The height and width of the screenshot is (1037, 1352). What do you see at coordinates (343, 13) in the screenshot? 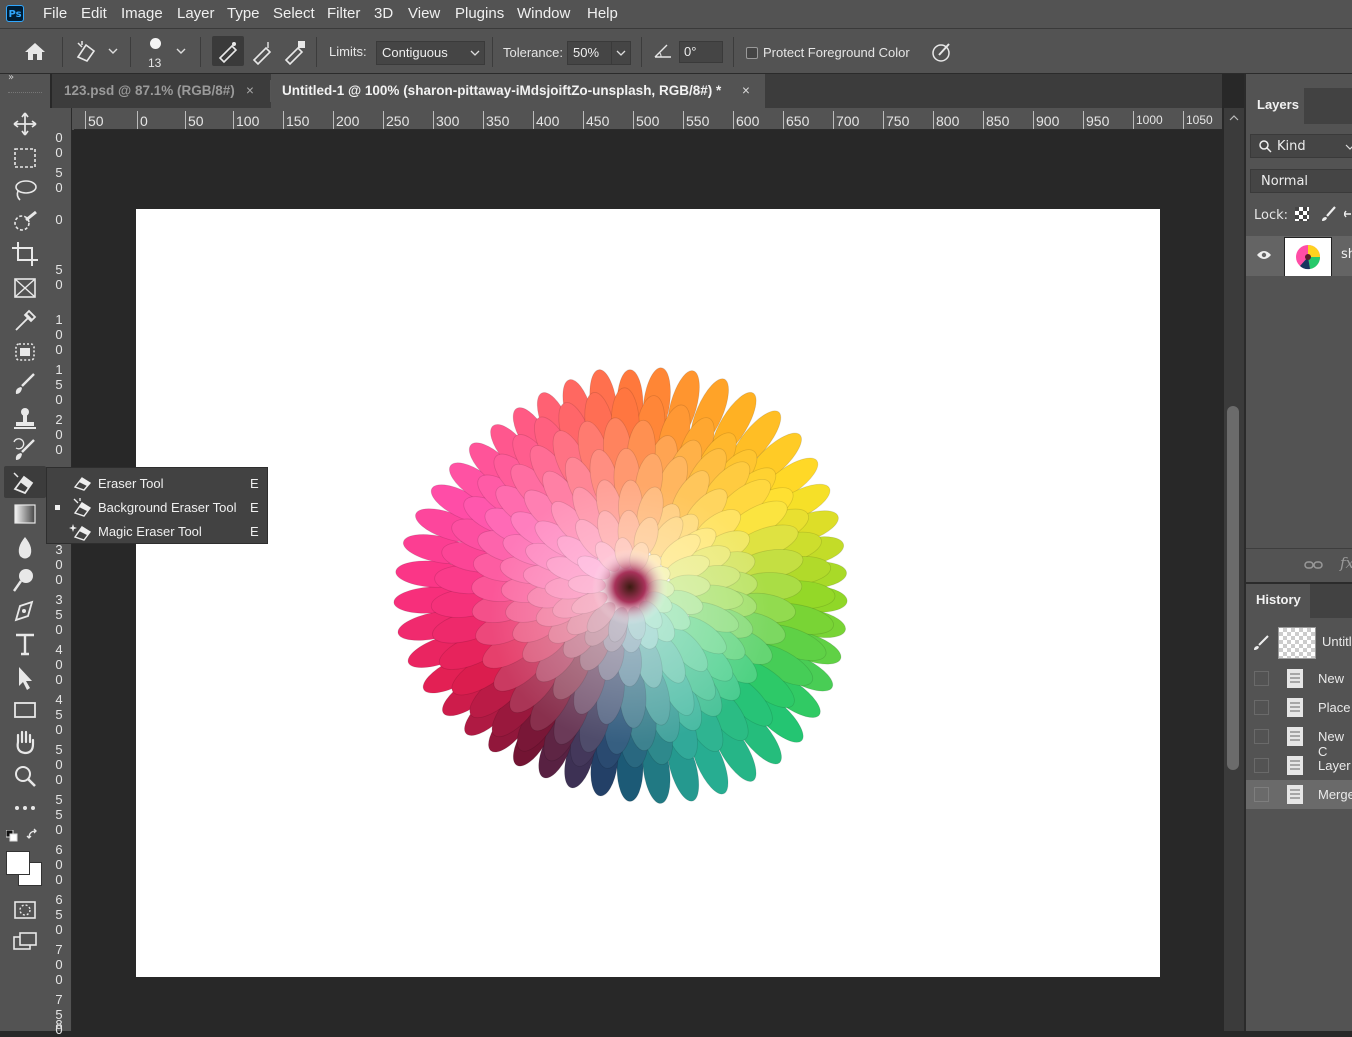
I see `menu-filter: Filter` at bounding box center [343, 13].